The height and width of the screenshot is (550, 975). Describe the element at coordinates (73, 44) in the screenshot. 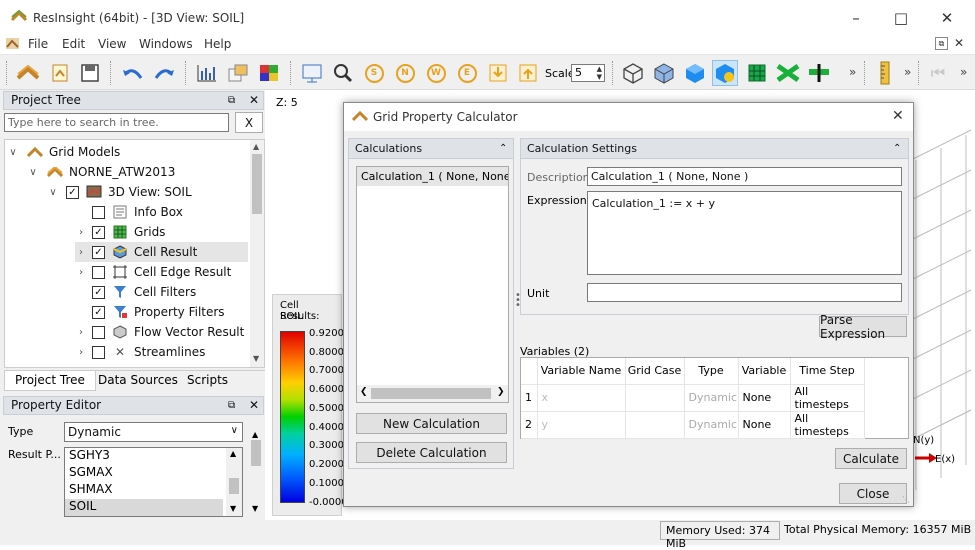

I see `menu-edit: Edit` at that location.